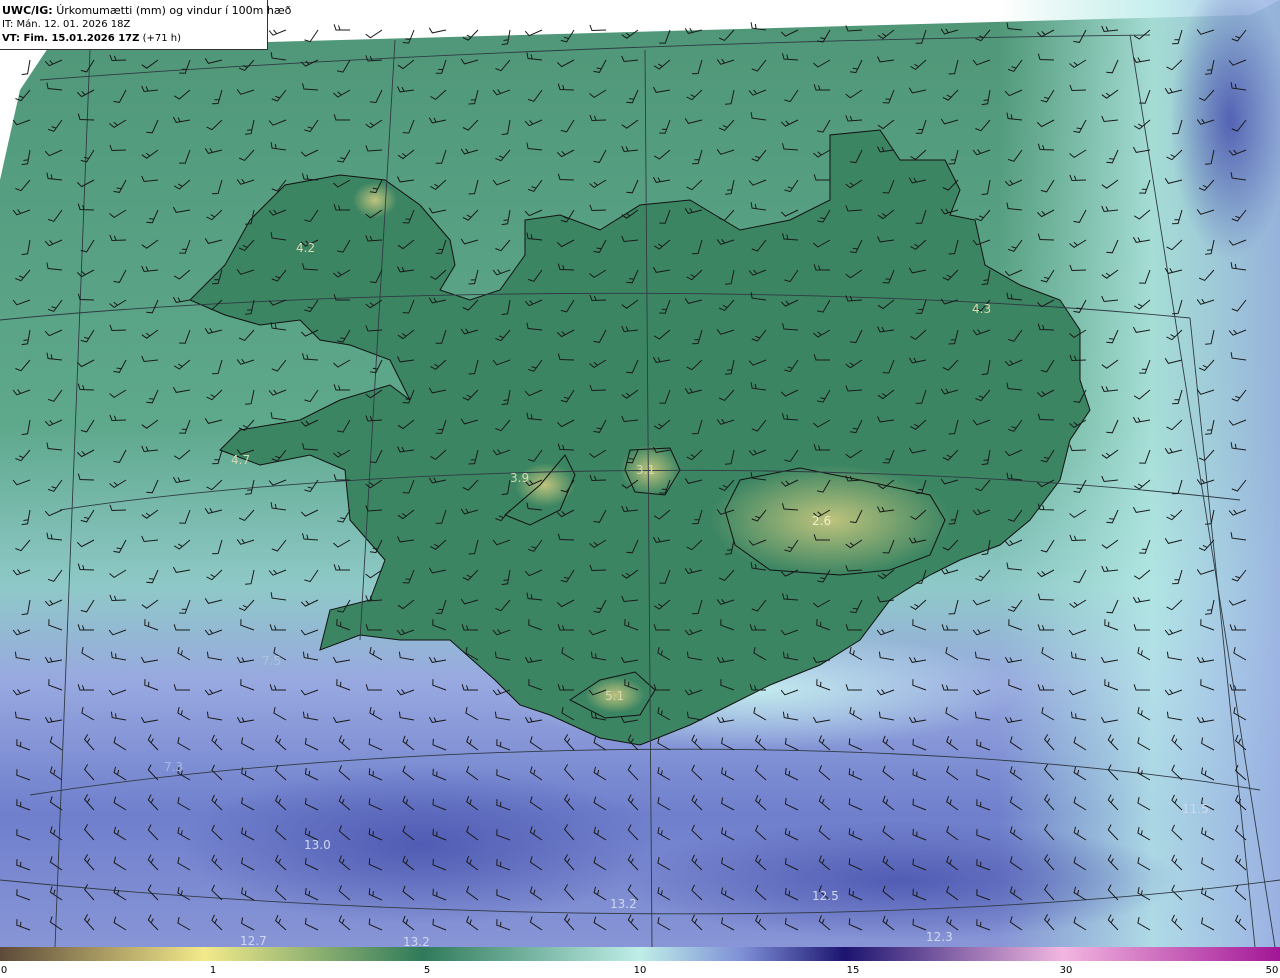  Describe the element at coordinates (240, 460) in the screenshot. I see `value-label: 4.7` at that location.